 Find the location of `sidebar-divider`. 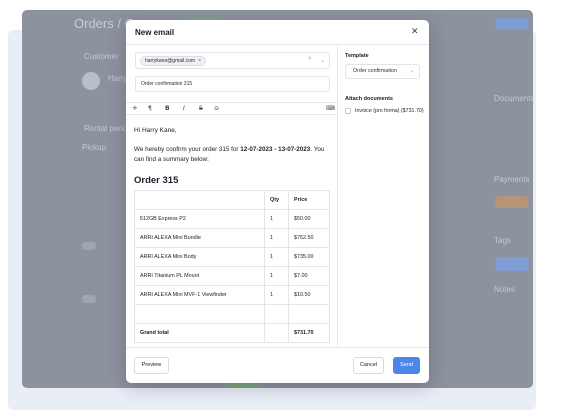

sidebar-divider is located at coordinates (337, 196).